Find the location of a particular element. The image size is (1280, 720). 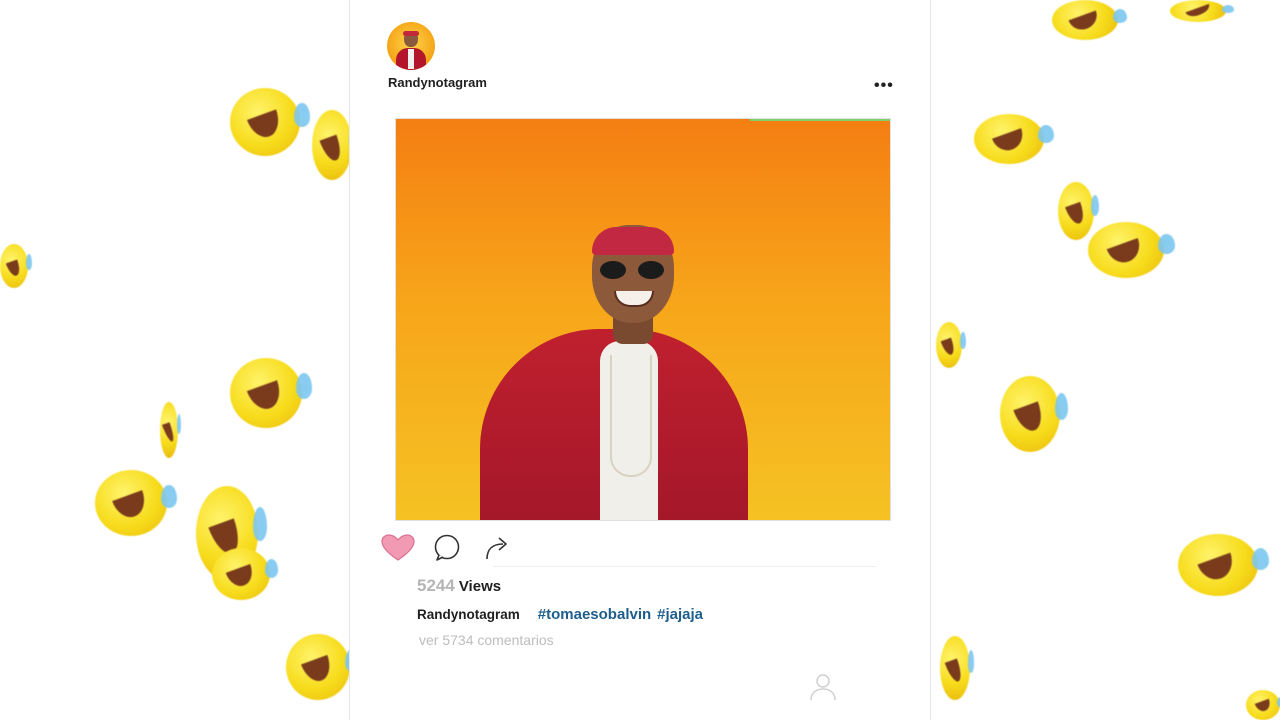

post-username: Randynotagram is located at coordinates (437, 82).